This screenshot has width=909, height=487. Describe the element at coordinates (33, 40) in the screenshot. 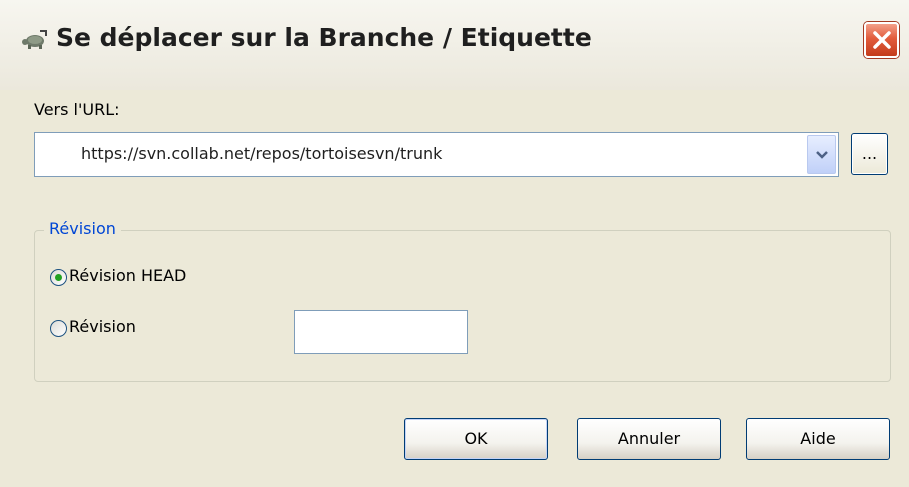

I see `tortoisesvn-switch-icon` at that location.